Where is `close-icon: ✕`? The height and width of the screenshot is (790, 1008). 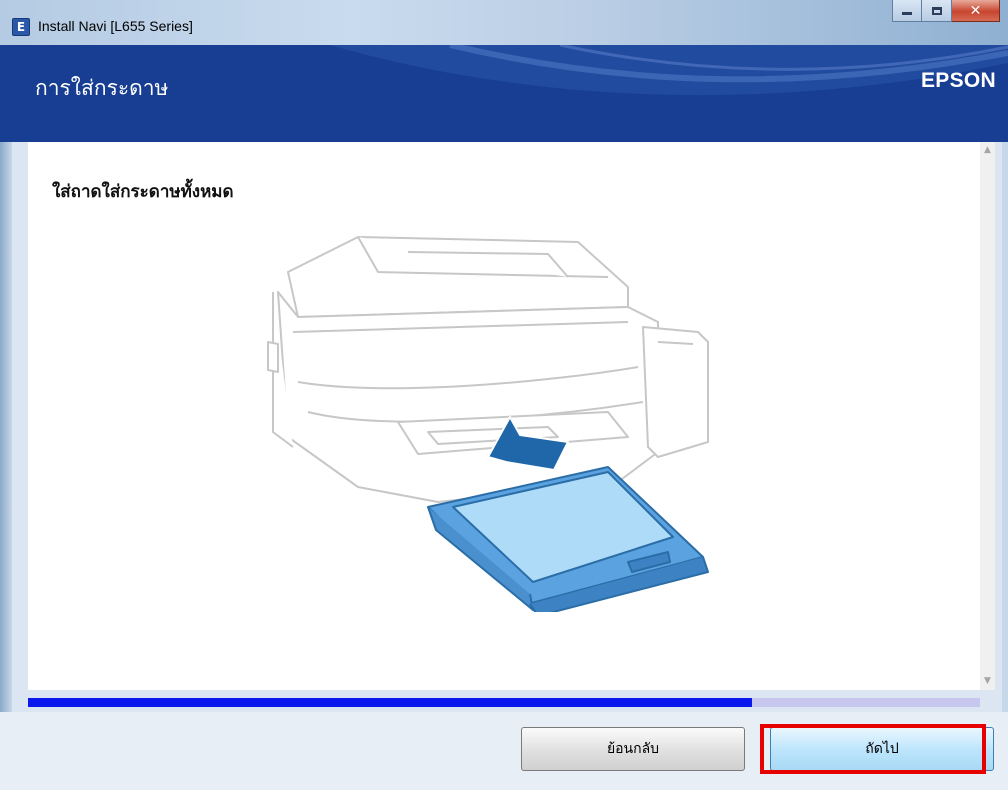 close-icon: ✕ is located at coordinates (975, 10).